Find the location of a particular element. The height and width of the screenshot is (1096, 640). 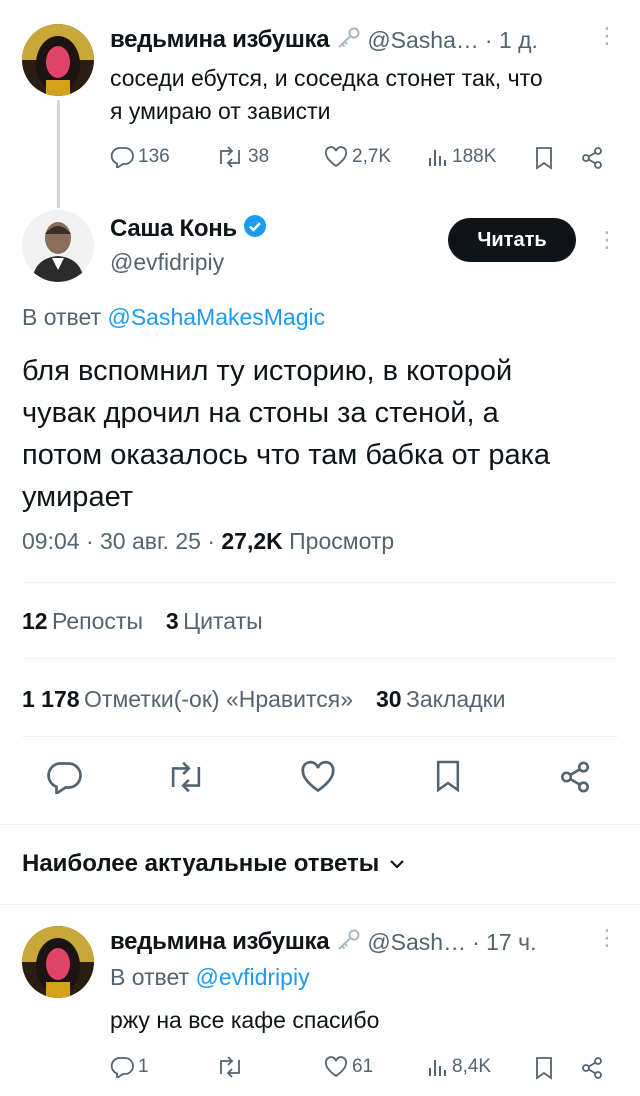

tweet-text: ржу на все кафе спасибо is located at coordinates (245, 1020).